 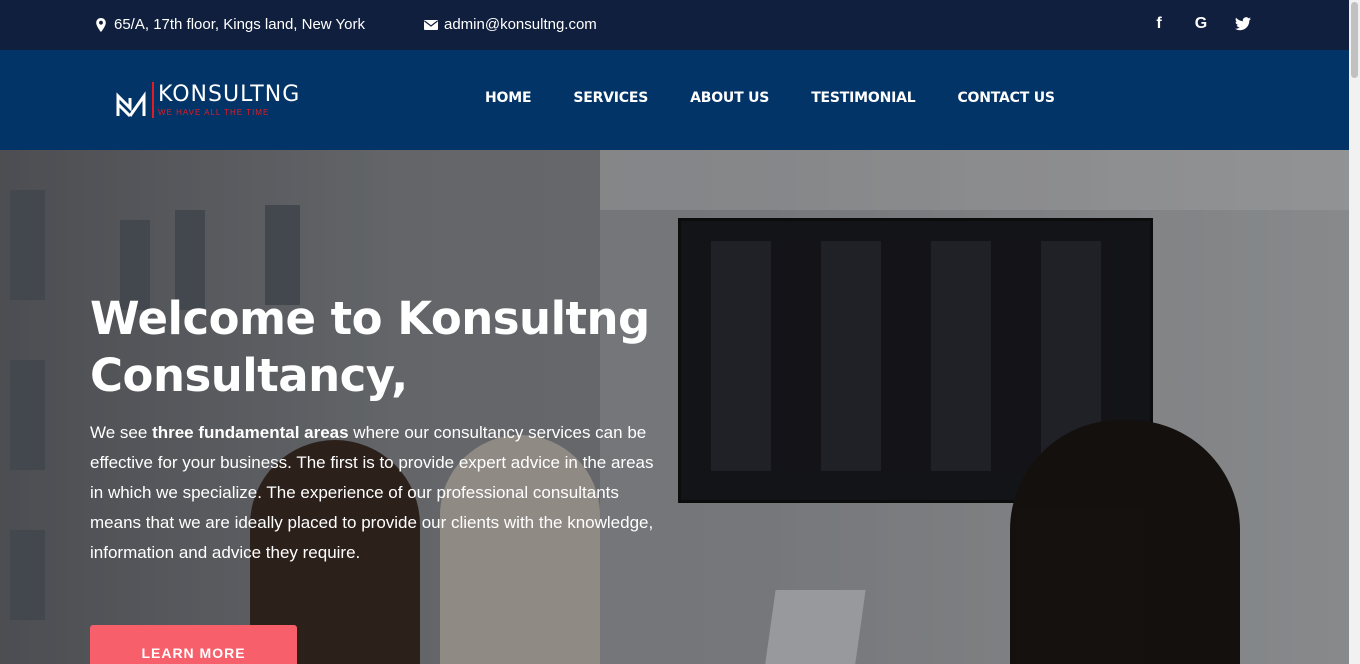 I want to click on google-icon: G, so click(x=1201, y=24).